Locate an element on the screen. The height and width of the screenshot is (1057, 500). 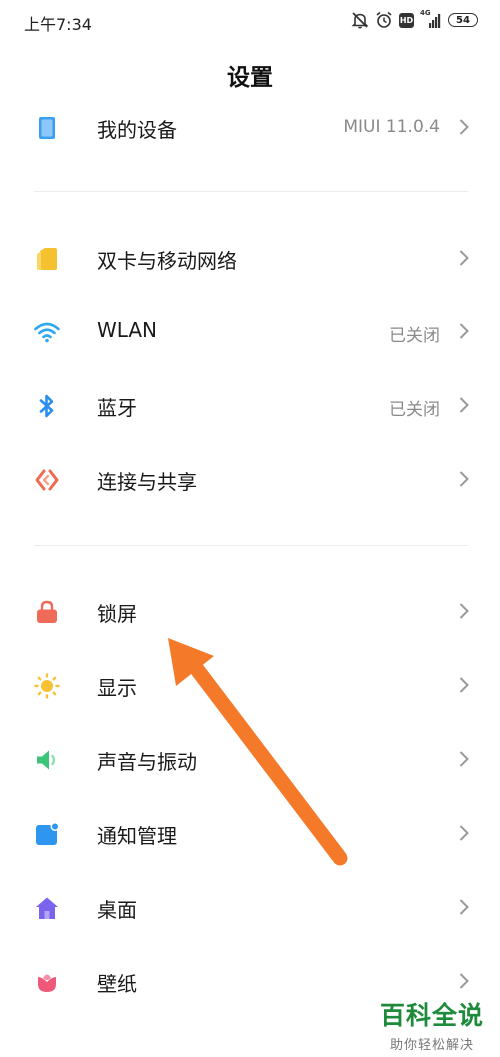
watermark: 百科全说 助你轻松解决 is located at coordinates (432, 1024).